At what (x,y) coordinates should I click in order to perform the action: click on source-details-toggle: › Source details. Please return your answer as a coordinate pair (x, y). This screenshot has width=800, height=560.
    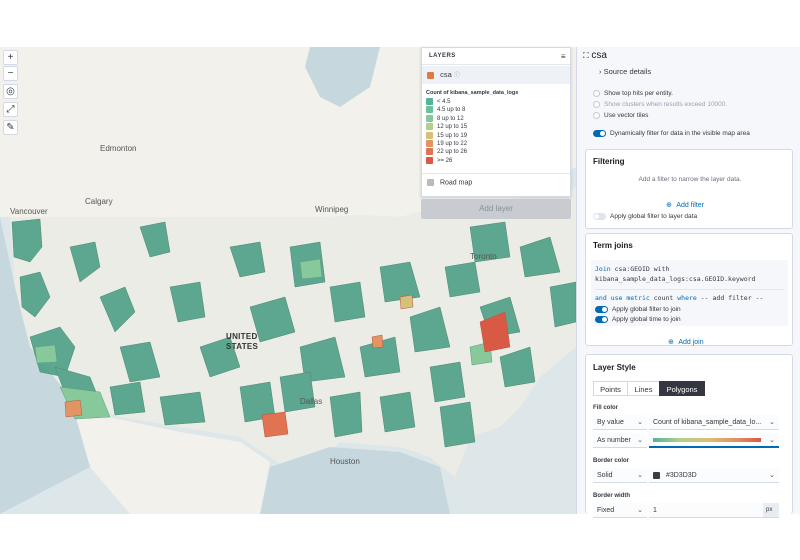
    Looking at the image, I should click on (625, 71).